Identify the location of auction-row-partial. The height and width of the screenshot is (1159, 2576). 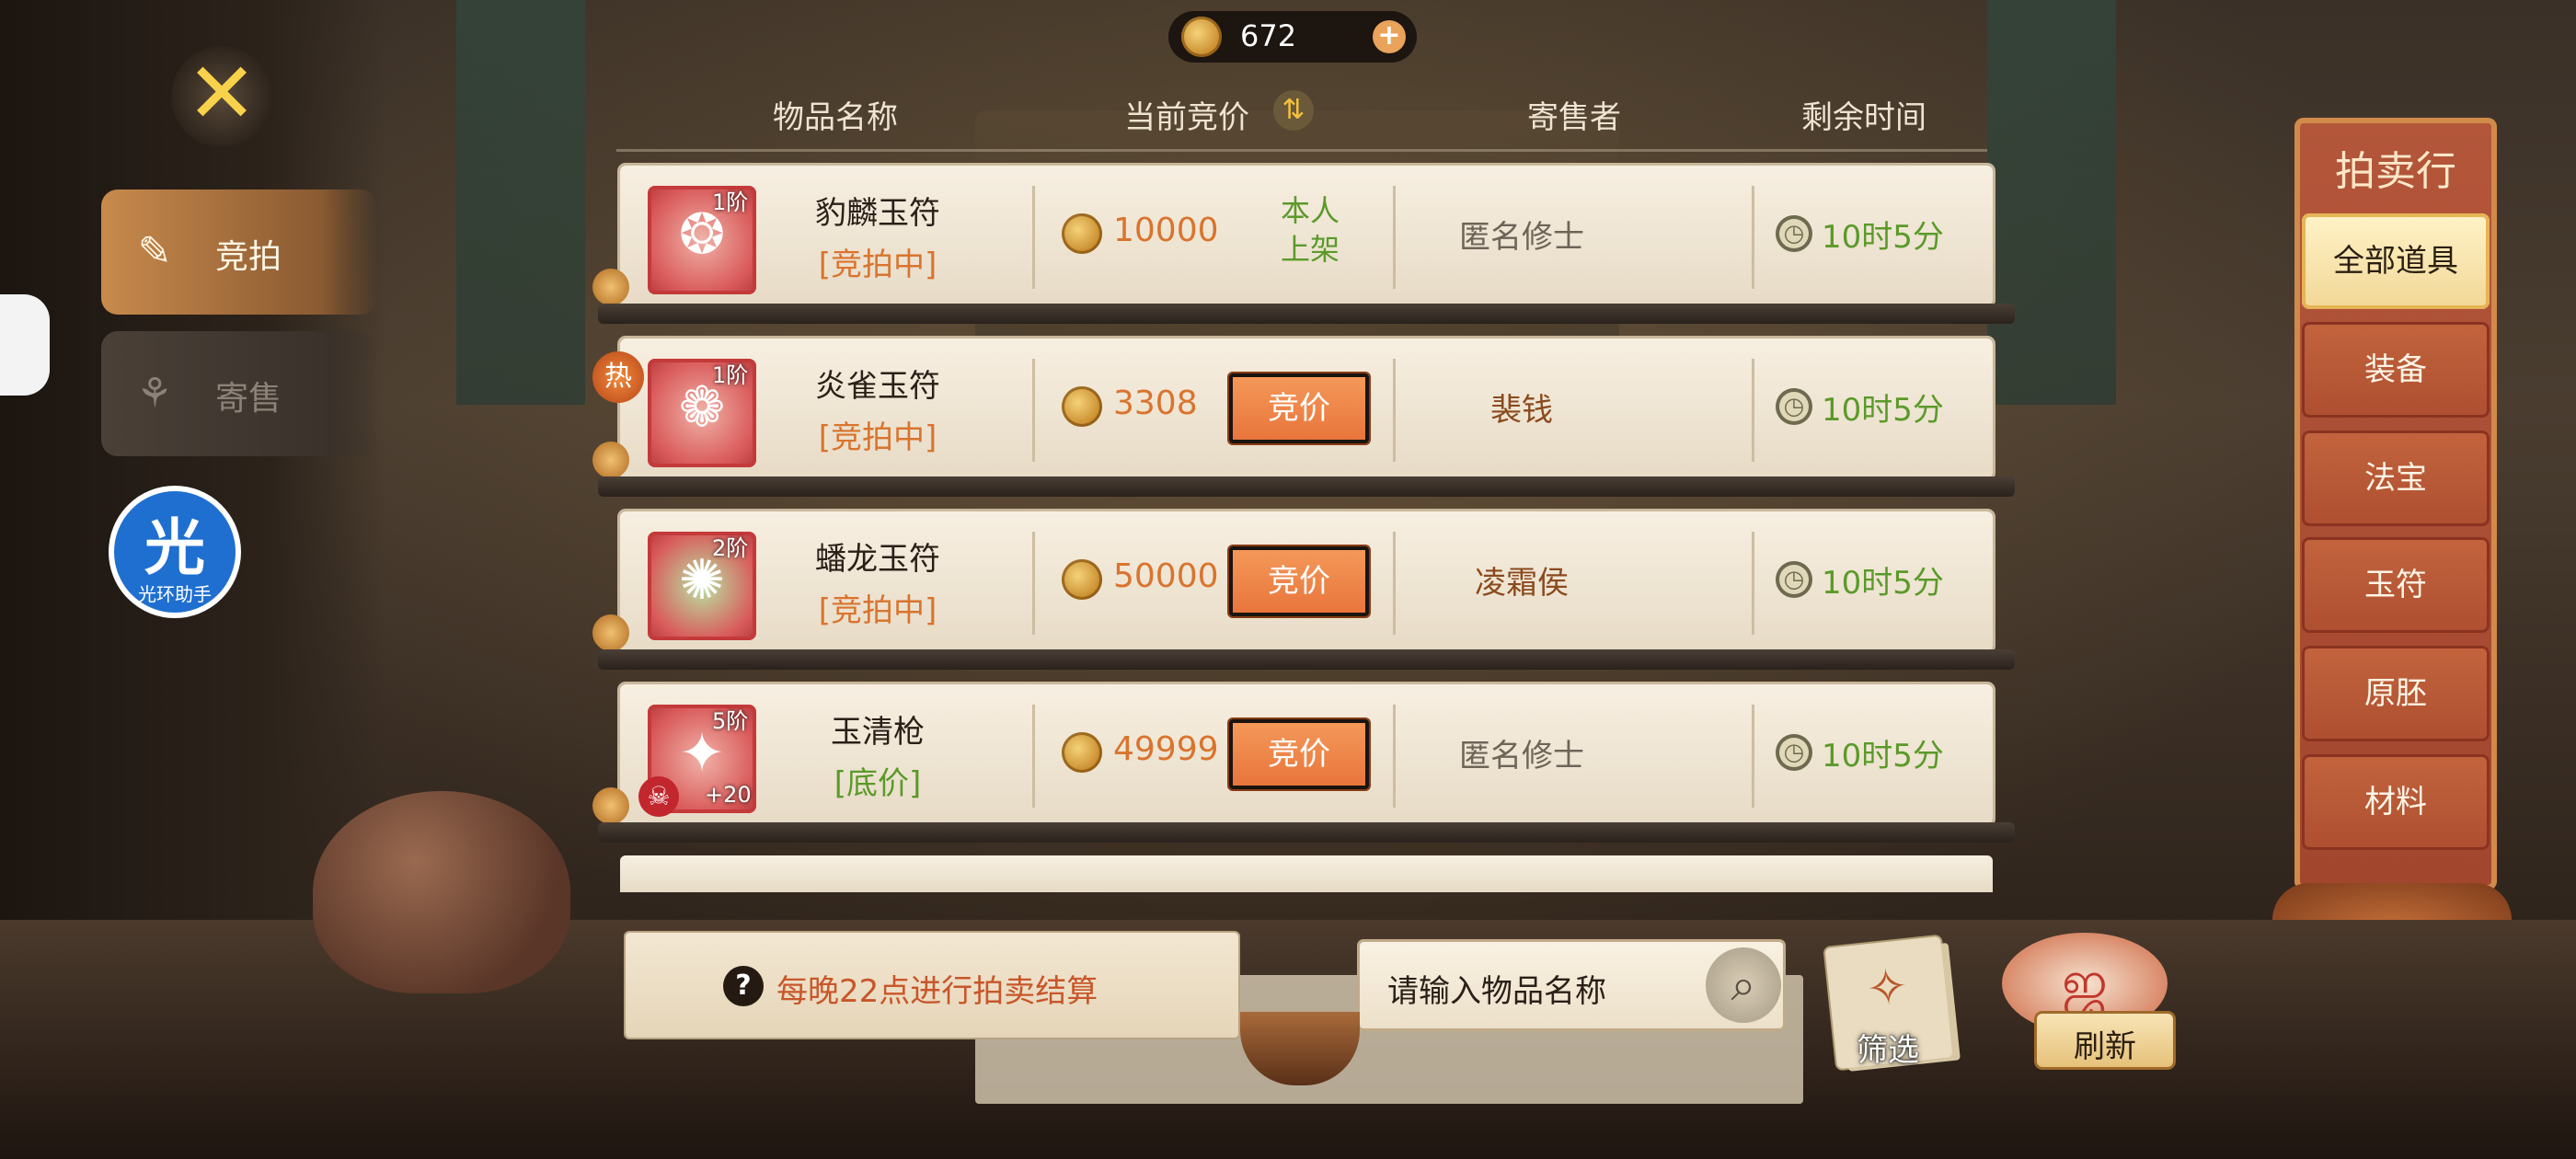
(1306, 873).